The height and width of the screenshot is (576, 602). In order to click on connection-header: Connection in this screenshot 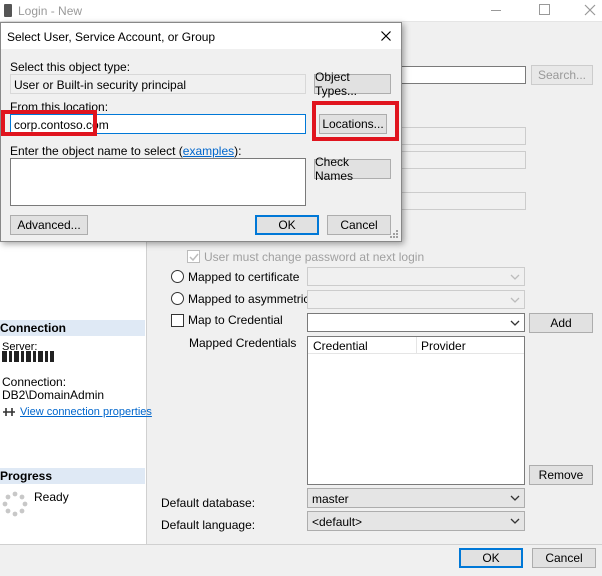, I will do `click(72, 328)`.